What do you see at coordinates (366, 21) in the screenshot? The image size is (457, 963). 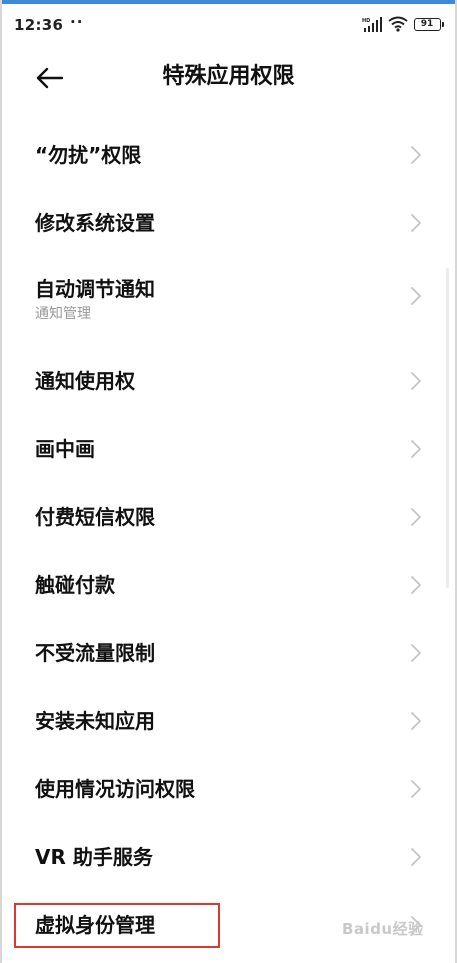 I see `svg-text: HD` at bounding box center [366, 21].